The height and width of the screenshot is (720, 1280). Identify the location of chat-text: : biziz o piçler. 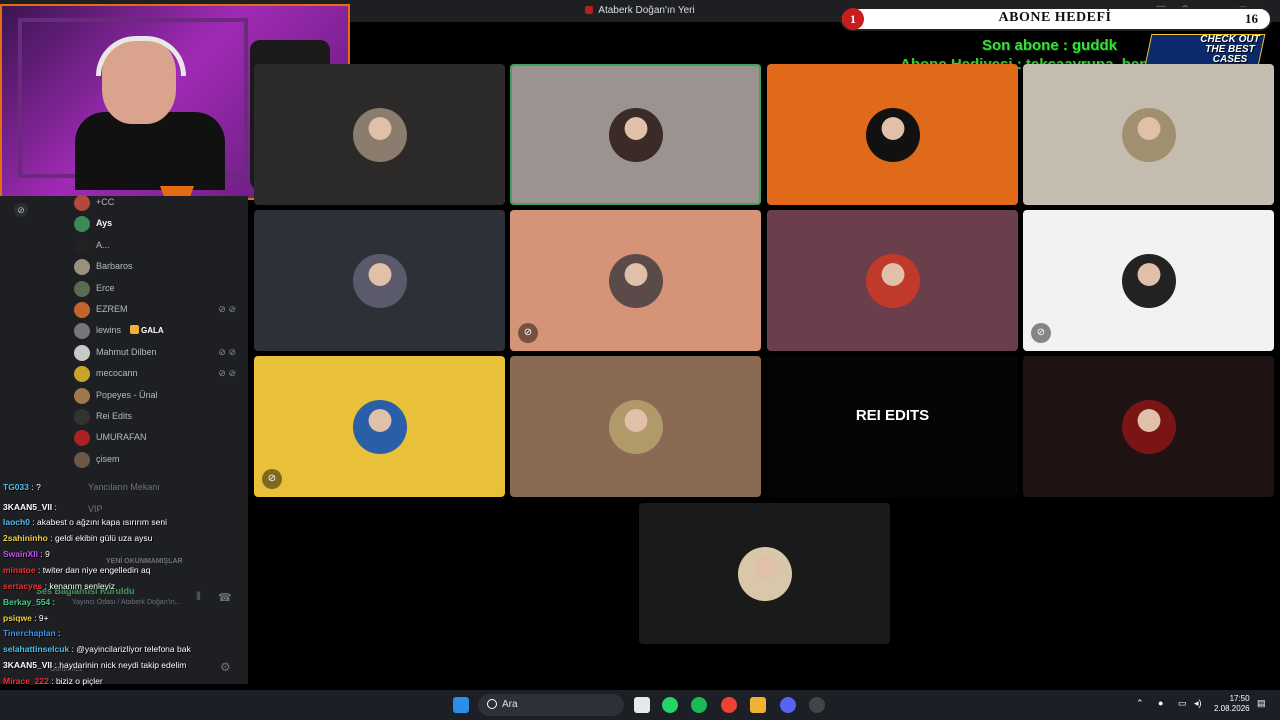
(77, 681).